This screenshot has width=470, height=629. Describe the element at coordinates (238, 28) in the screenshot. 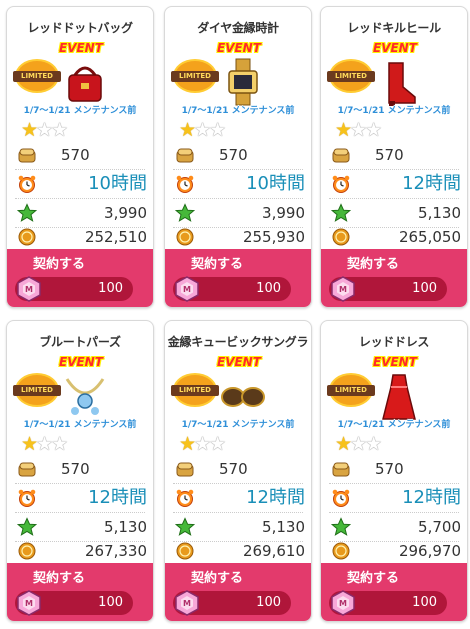

I see `item-name: ダイヤ金縁時計` at that location.